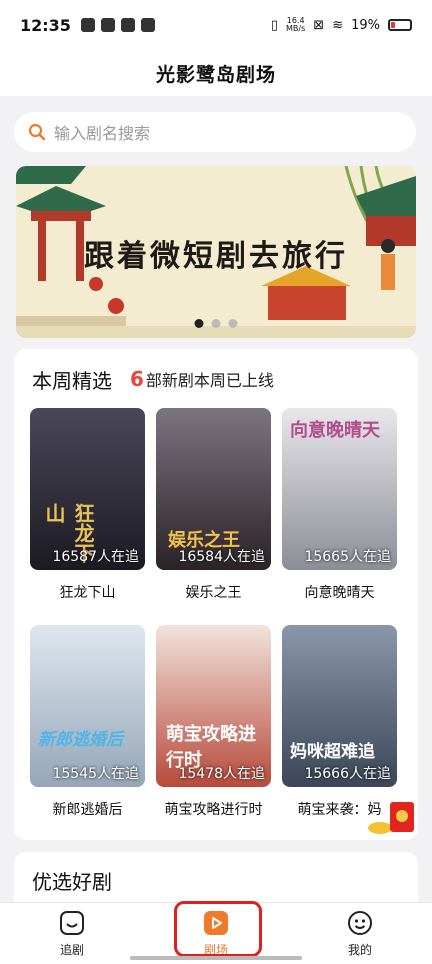 The height and width of the screenshot is (964, 432). I want to click on search-placeholder: 输入剧名搜索, so click(102, 133).